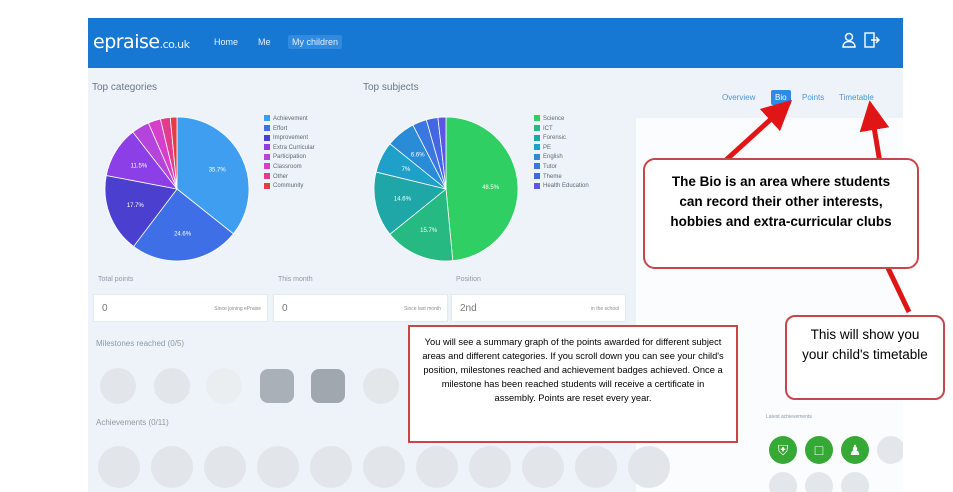 This screenshot has width=953, height=492. What do you see at coordinates (813, 97) in the screenshot?
I see `tab-points: Points` at bounding box center [813, 97].